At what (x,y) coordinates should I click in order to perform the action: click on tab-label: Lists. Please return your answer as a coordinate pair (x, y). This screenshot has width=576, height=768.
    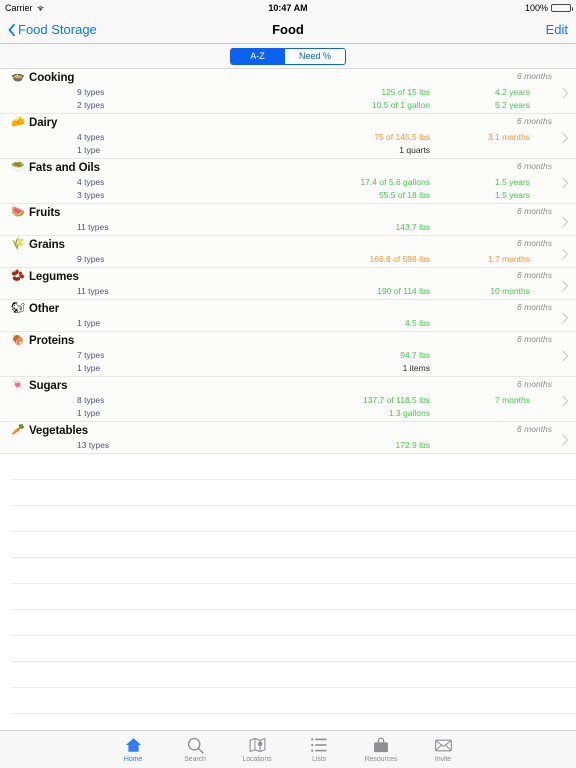
    Looking at the image, I should click on (319, 759).